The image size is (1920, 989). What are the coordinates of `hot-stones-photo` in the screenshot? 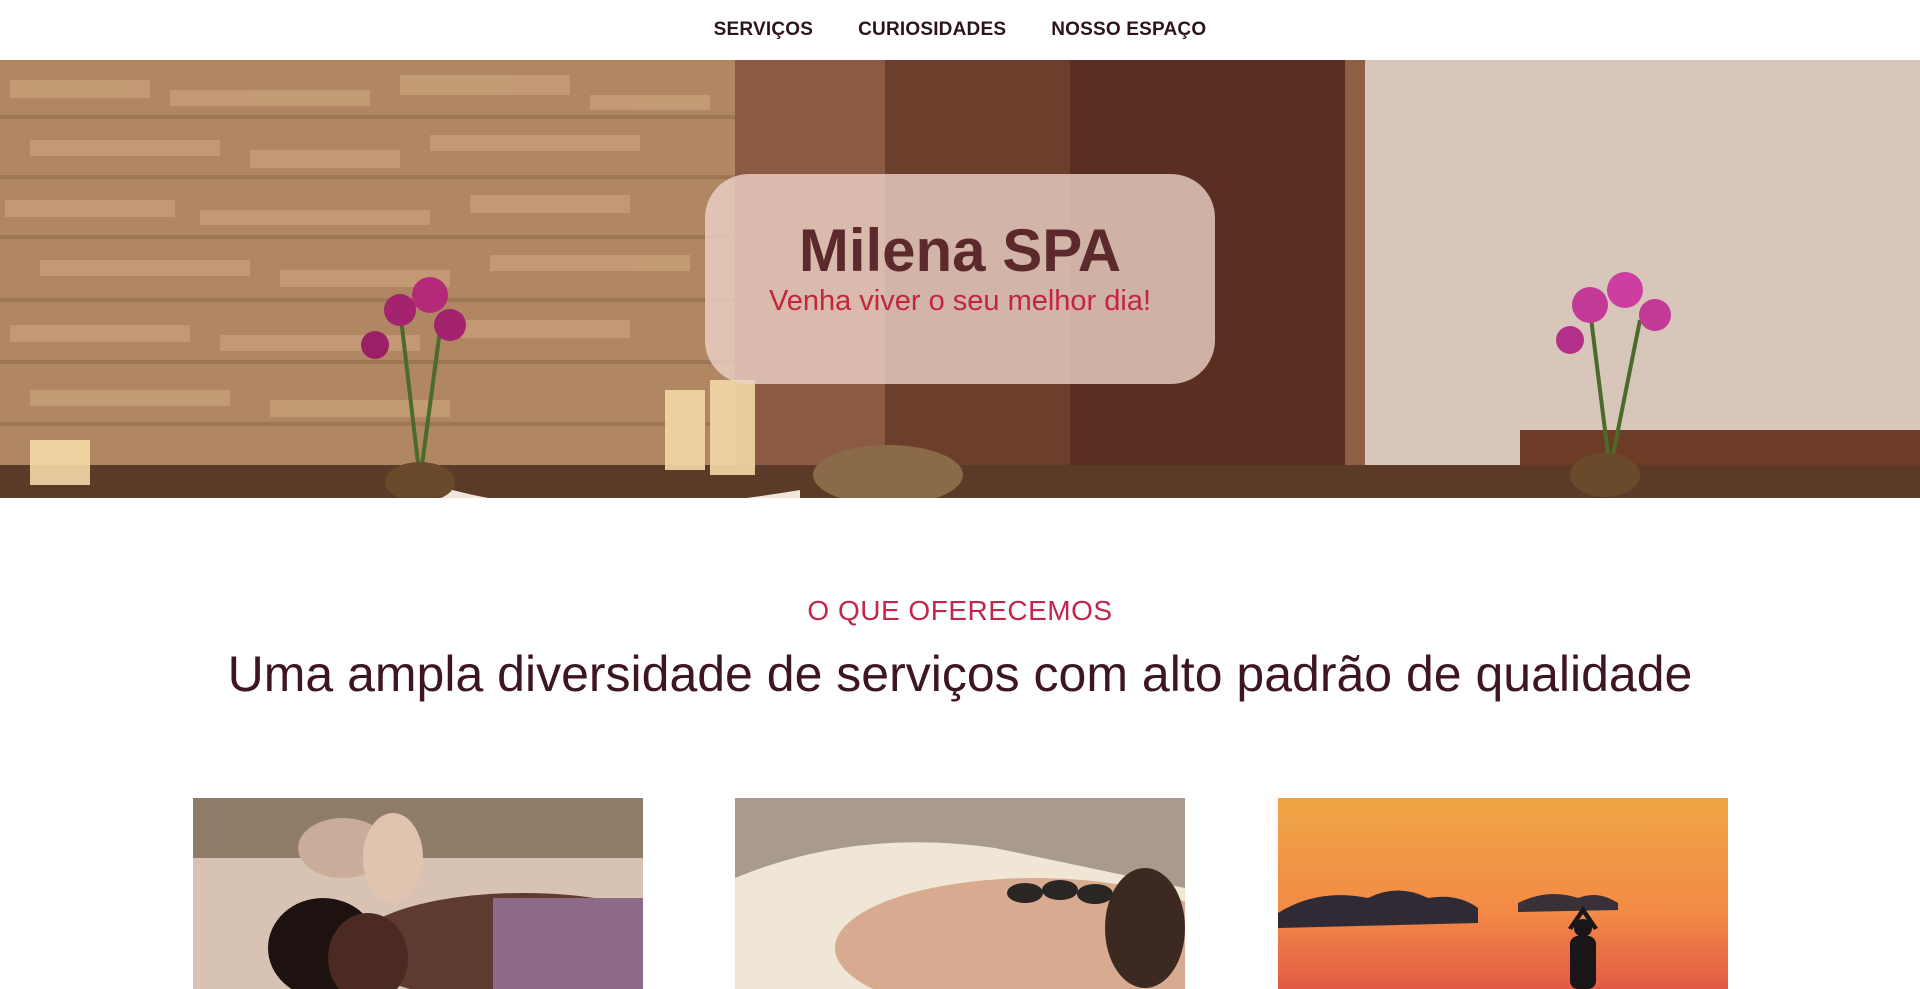 It's located at (960, 893).